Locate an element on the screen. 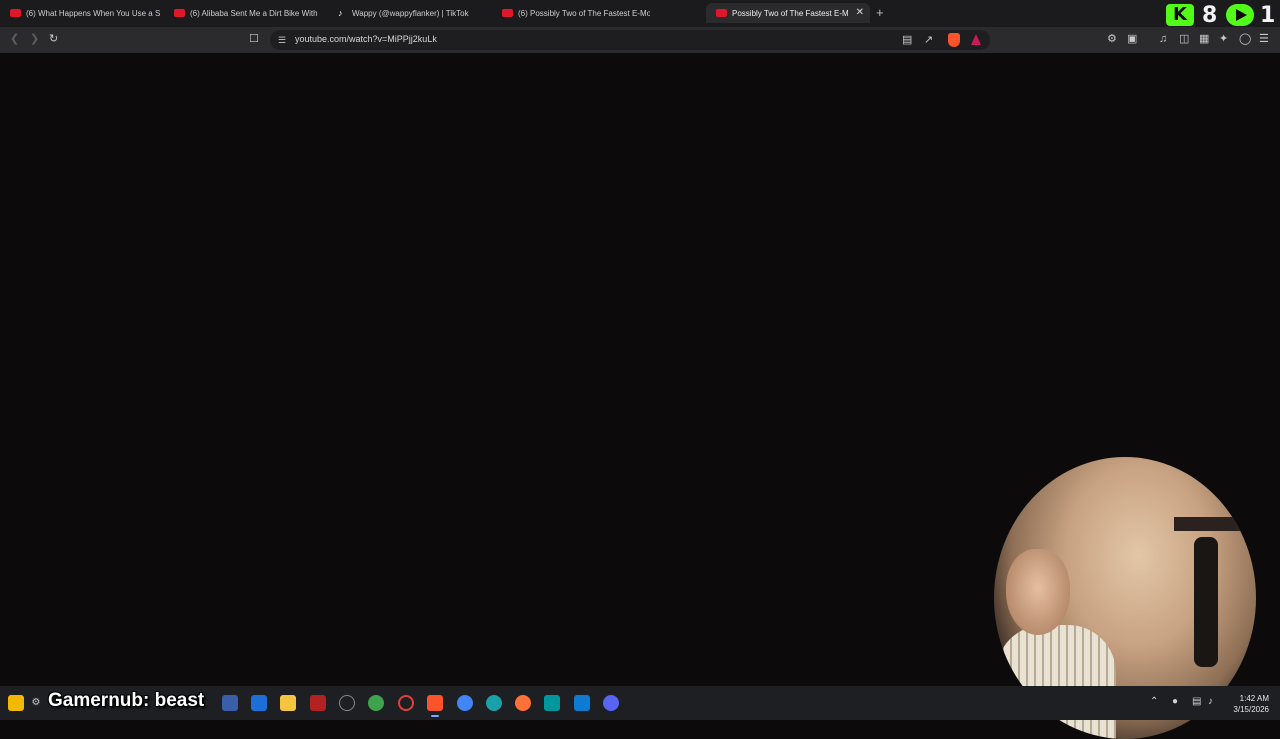 The height and width of the screenshot is (739, 1280). firefox-icon is located at coordinates (523, 703).